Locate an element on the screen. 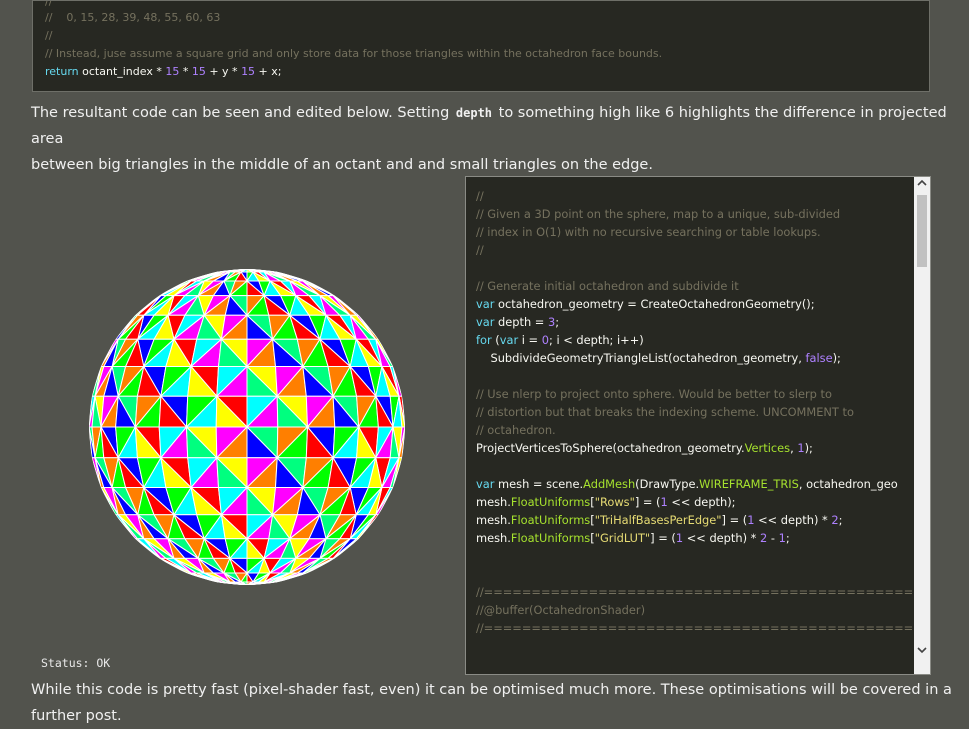 The width and height of the screenshot is (969, 729). code-property: Vertices is located at coordinates (767, 448).